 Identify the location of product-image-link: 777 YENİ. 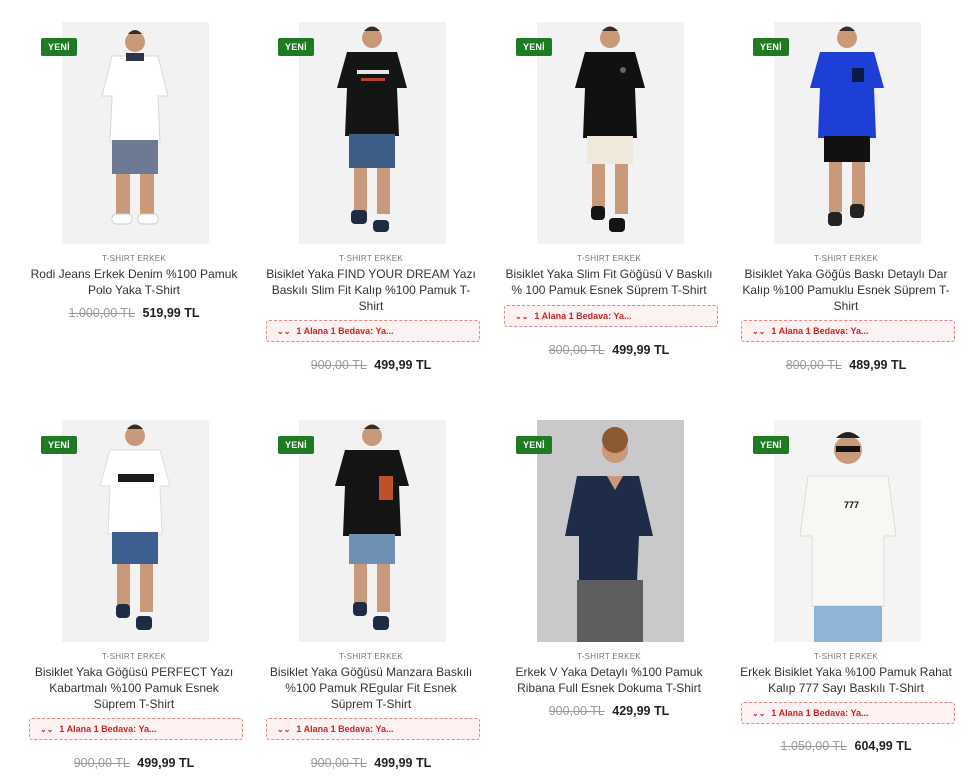
(846, 531).